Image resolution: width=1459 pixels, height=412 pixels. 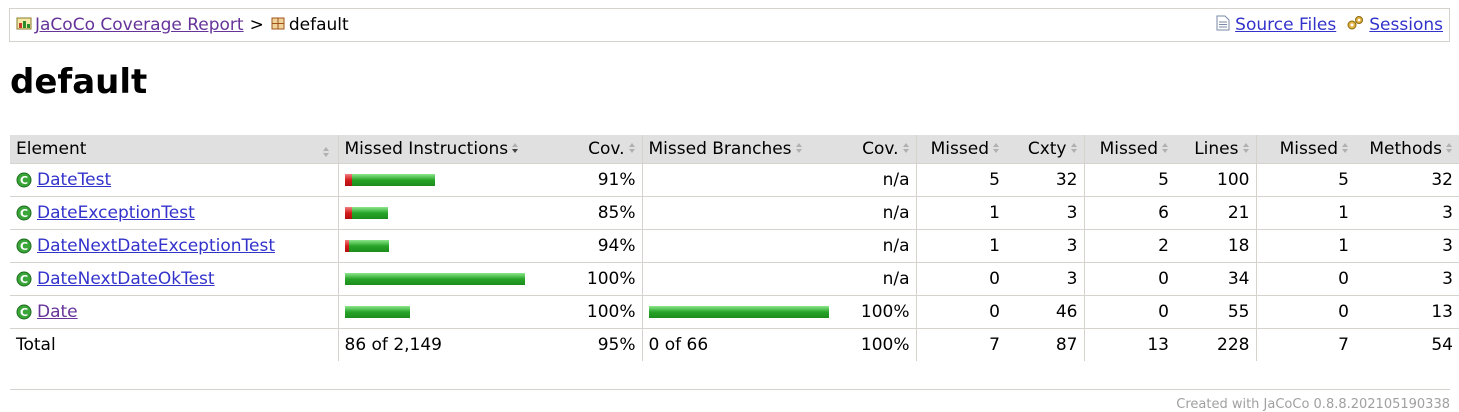 I want to click on header-missed-lines: Missed, so click(x=1129, y=149).